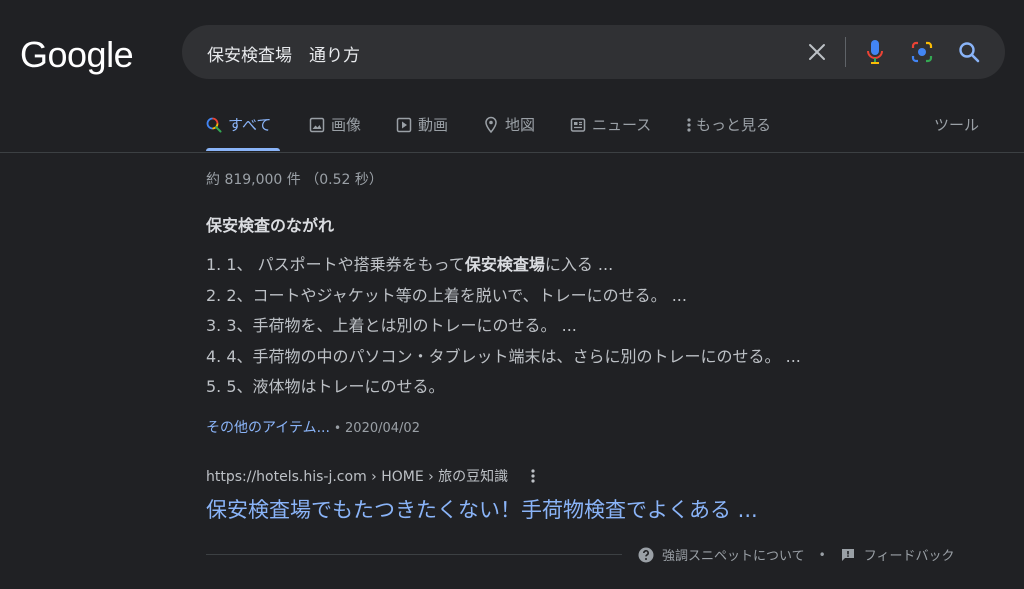 This screenshot has width=1024, height=589. I want to click on list-item: 5. 5、液体物はトレーにのせる。, so click(325, 386).